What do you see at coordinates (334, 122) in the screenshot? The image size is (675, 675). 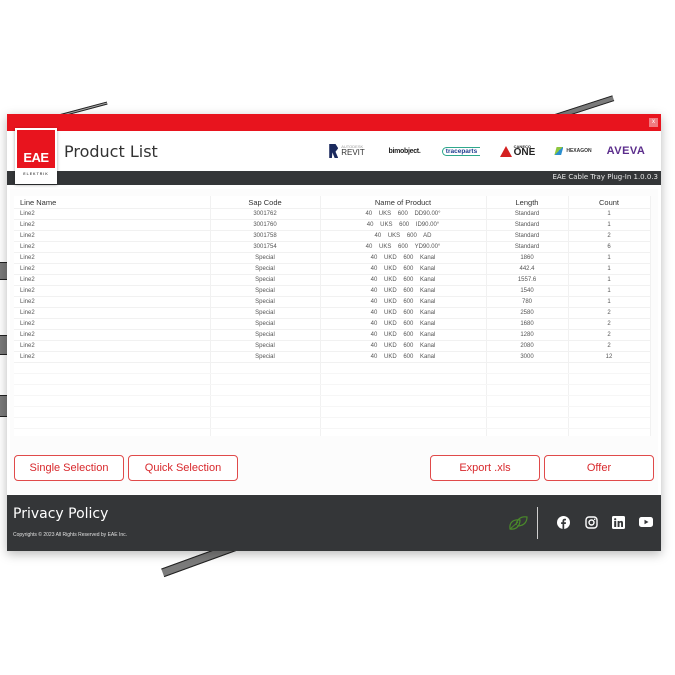 I see `title-bar: x` at bounding box center [334, 122].